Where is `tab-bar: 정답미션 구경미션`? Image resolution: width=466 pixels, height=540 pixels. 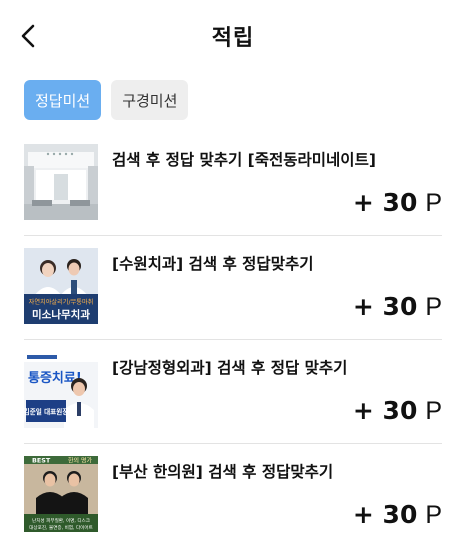 tab-bar: 정답미션 구경미션 is located at coordinates (106, 100).